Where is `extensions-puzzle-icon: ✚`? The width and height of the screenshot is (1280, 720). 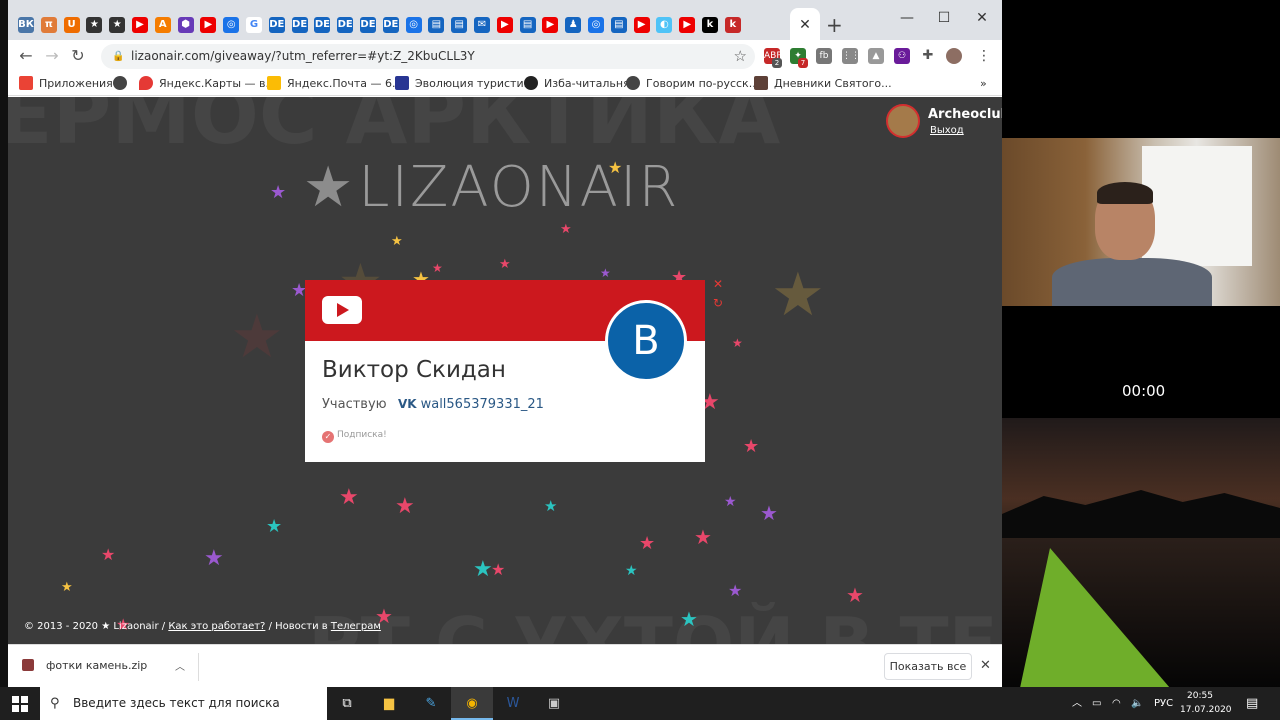 extensions-puzzle-icon: ✚ is located at coordinates (928, 56).